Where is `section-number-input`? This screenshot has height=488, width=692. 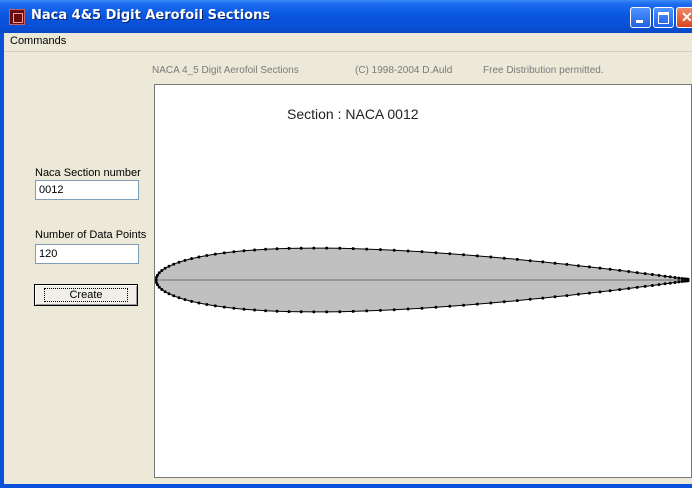 section-number-input is located at coordinates (87, 190).